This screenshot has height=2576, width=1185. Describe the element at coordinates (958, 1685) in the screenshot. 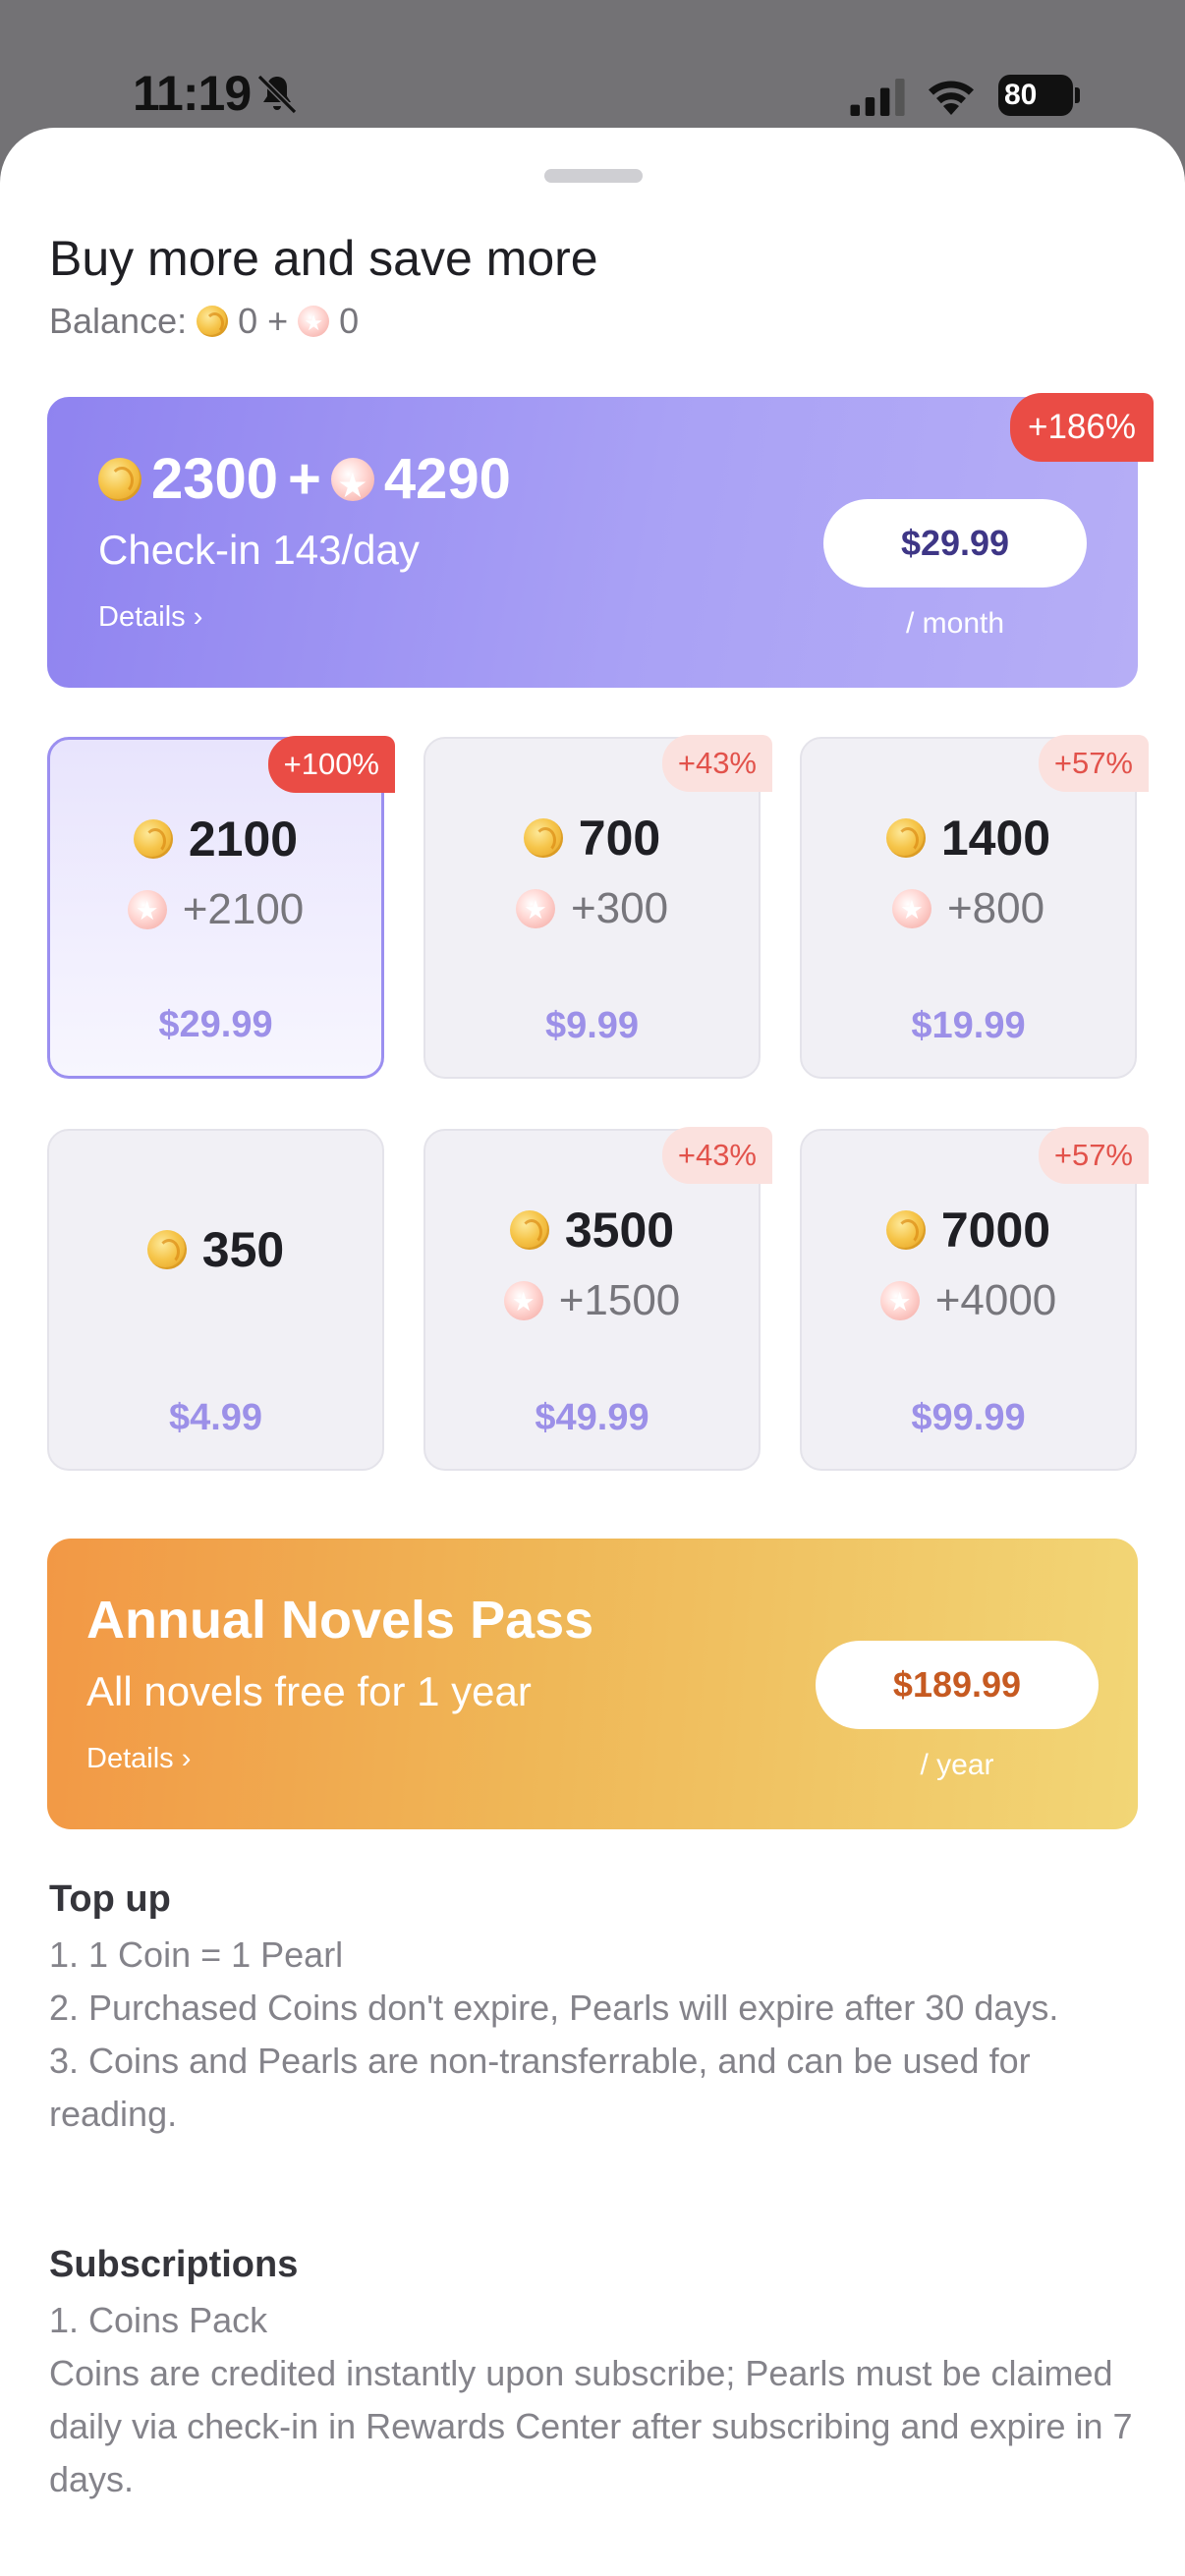

I see `annual-price-button: $189.99` at that location.